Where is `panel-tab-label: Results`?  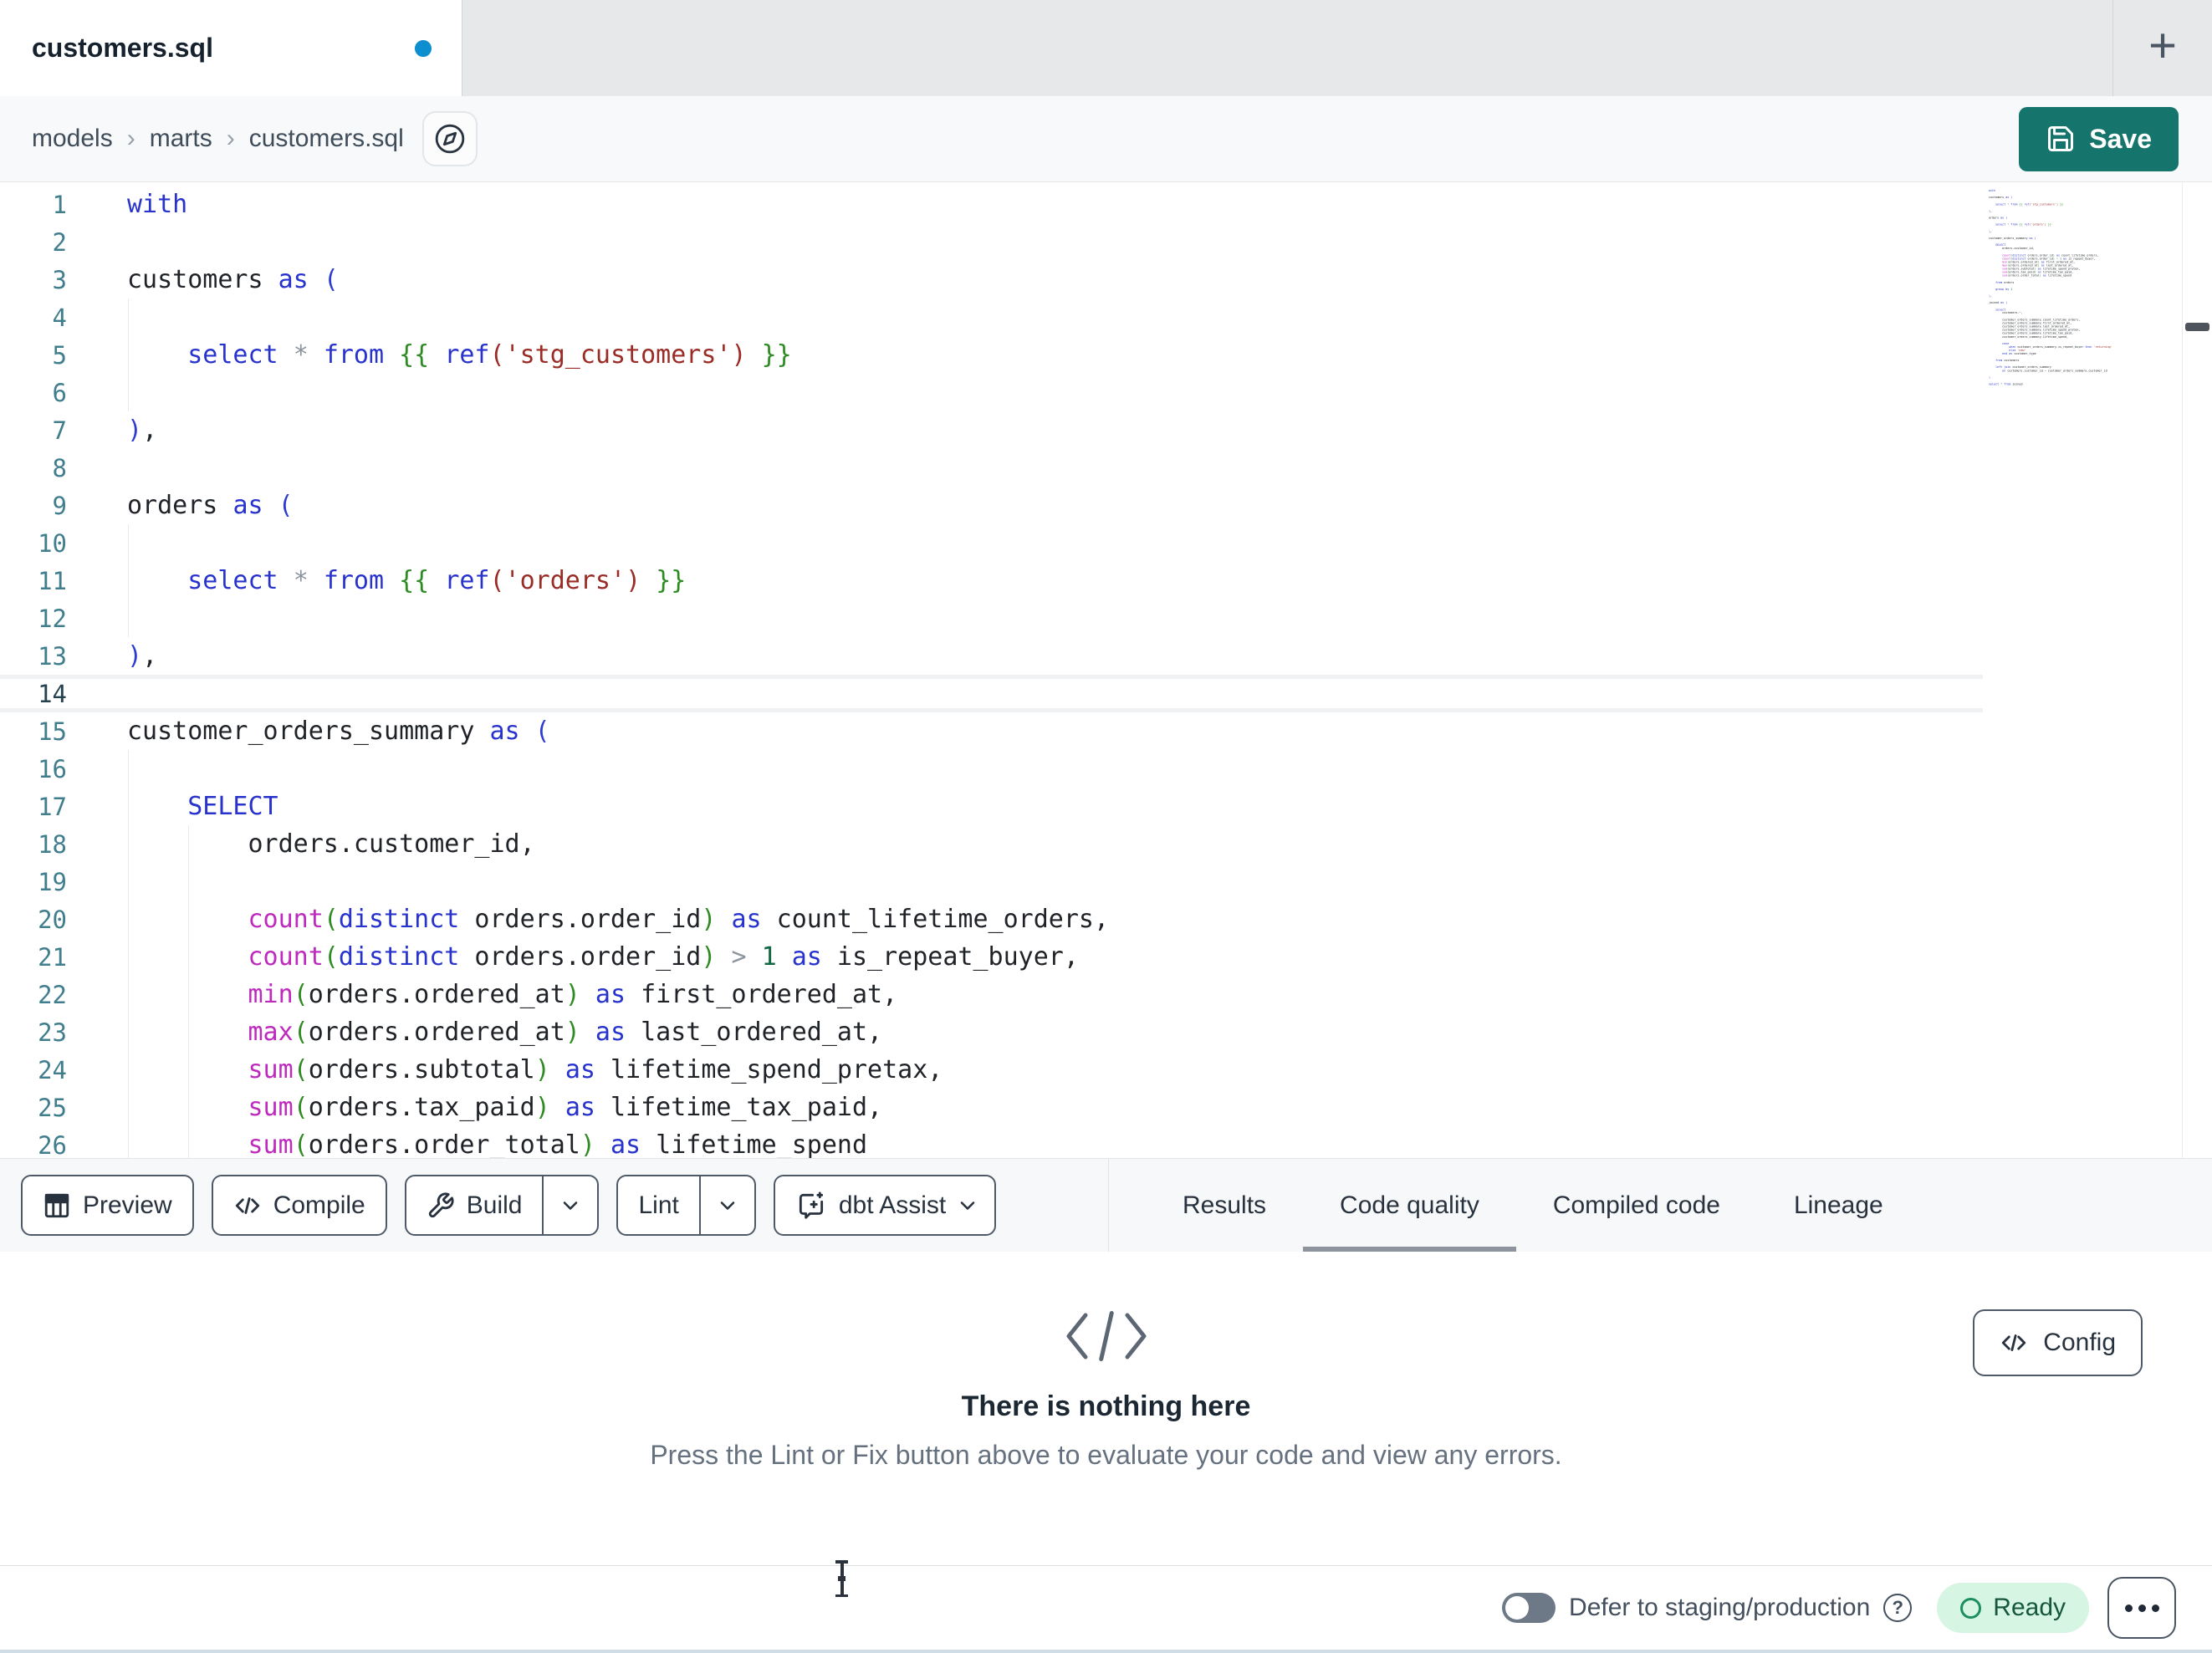
panel-tab-label: Results is located at coordinates (1225, 1205).